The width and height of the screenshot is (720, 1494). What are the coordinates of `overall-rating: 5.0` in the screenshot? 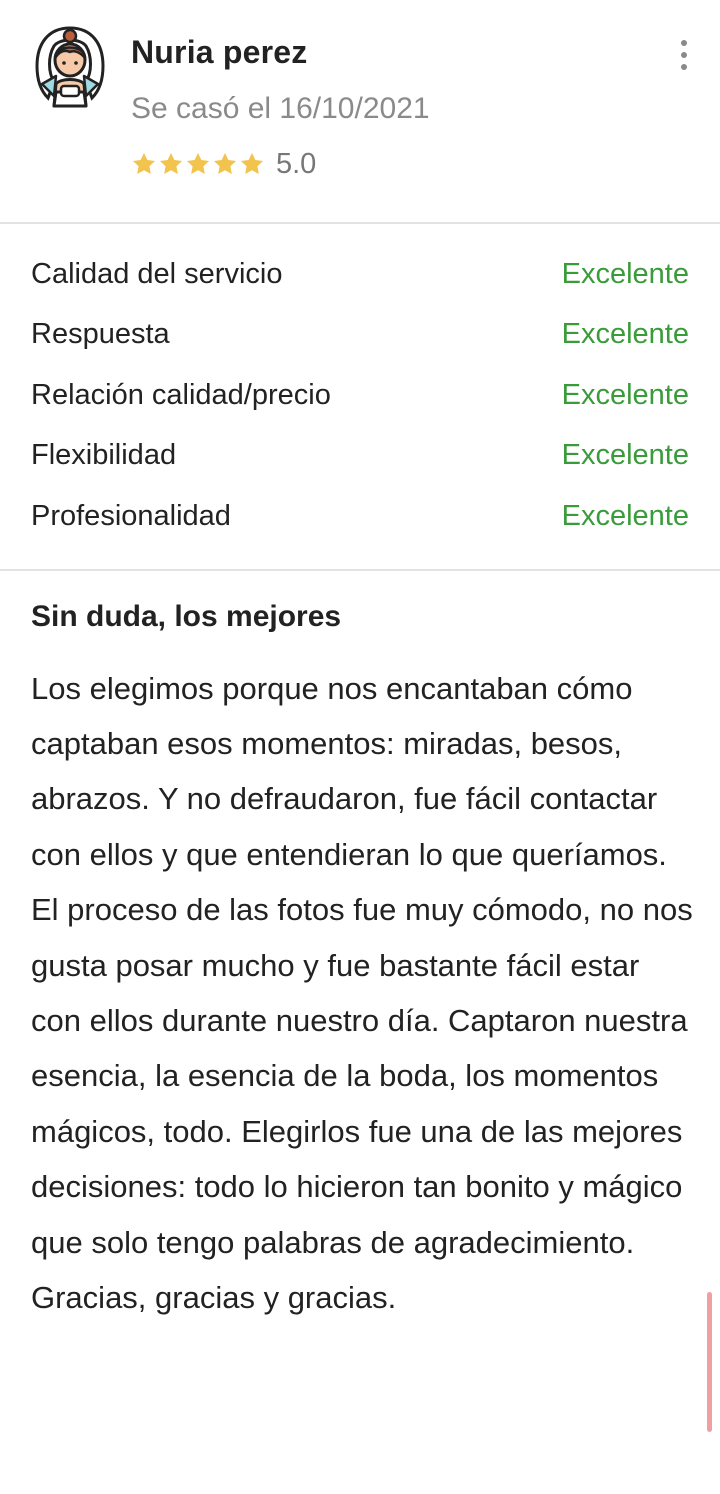 It's located at (223, 164).